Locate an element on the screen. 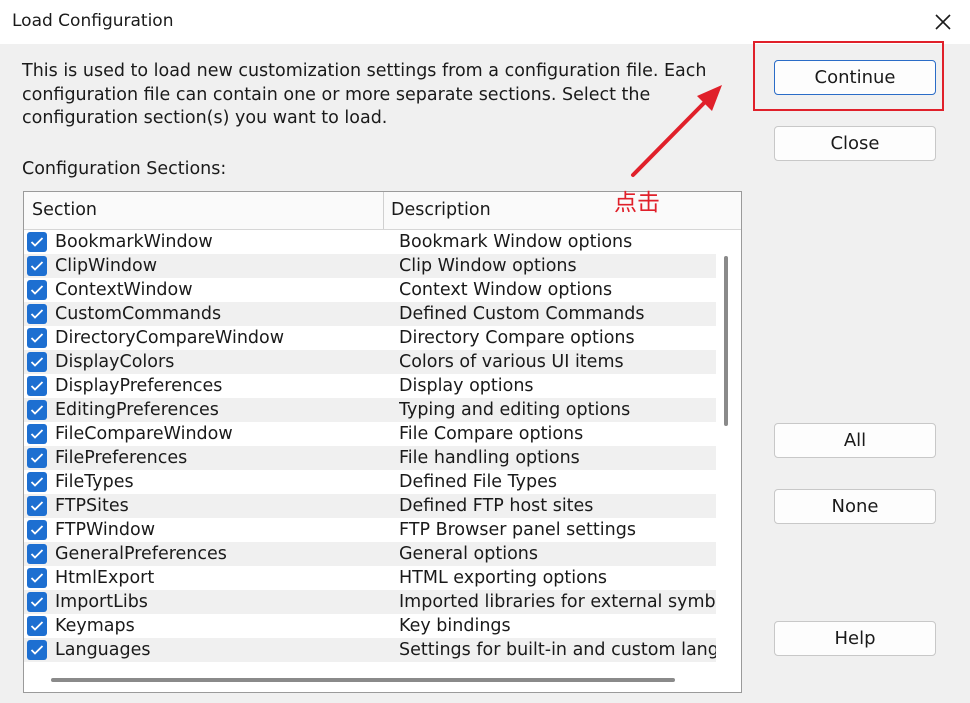 The image size is (970, 703). annotation-text: 点击 is located at coordinates (637, 203).